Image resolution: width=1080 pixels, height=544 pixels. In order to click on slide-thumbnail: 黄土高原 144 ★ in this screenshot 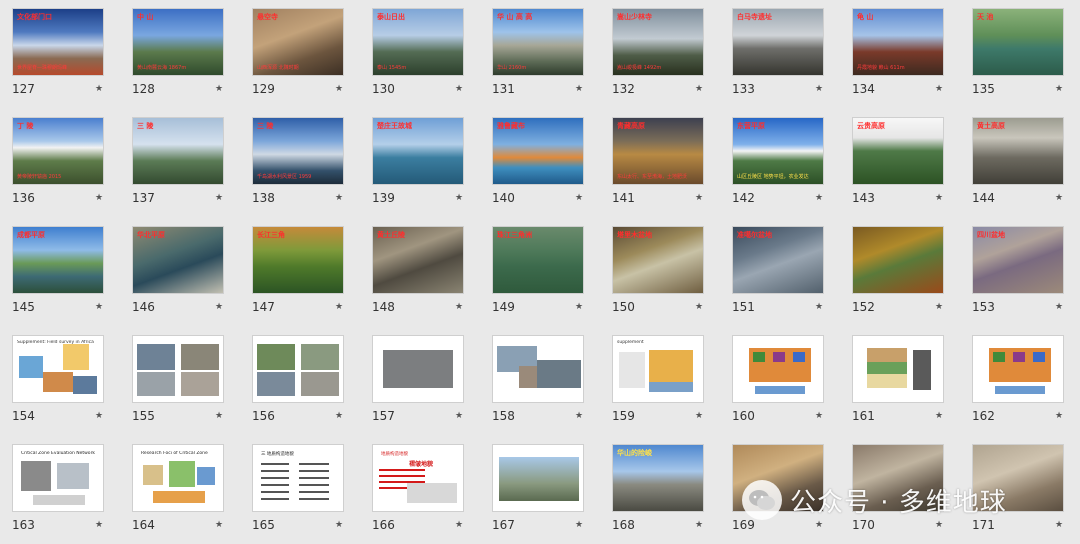, I will do `click(1020, 163)`.